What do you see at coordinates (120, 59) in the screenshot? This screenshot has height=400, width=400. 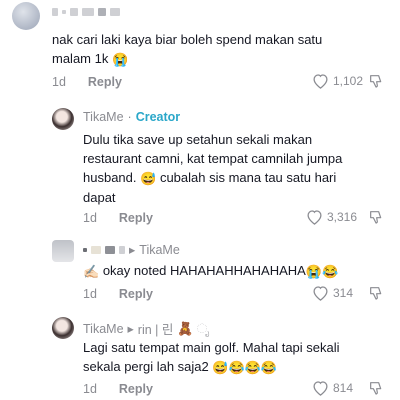 I see `sob-emoji: 😭` at bounding box center [120, 59].